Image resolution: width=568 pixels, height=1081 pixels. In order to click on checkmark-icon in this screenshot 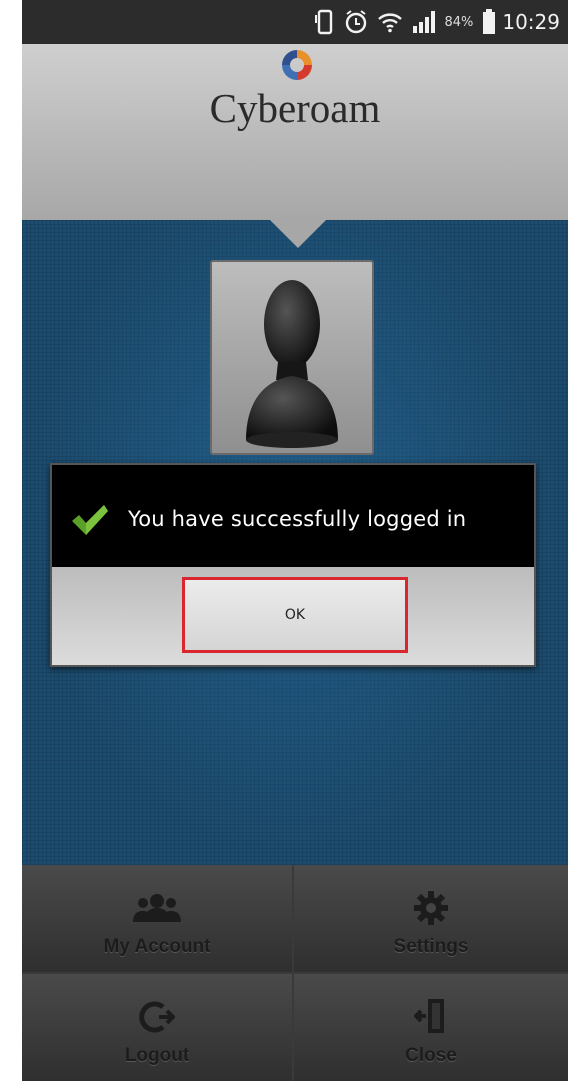, I will do `click(90, 522)`.